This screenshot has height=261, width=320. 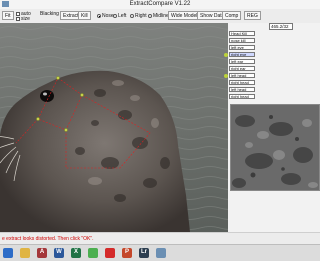 I want to click on feature-item: right ear, so click(x=242, y=68).